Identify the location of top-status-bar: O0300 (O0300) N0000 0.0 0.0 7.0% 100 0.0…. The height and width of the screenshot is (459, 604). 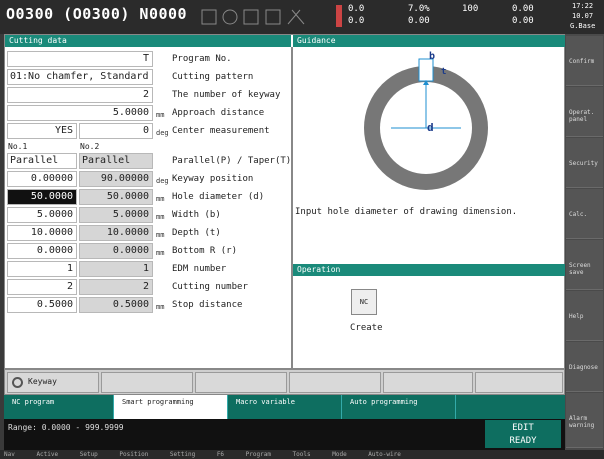
(302, 17).